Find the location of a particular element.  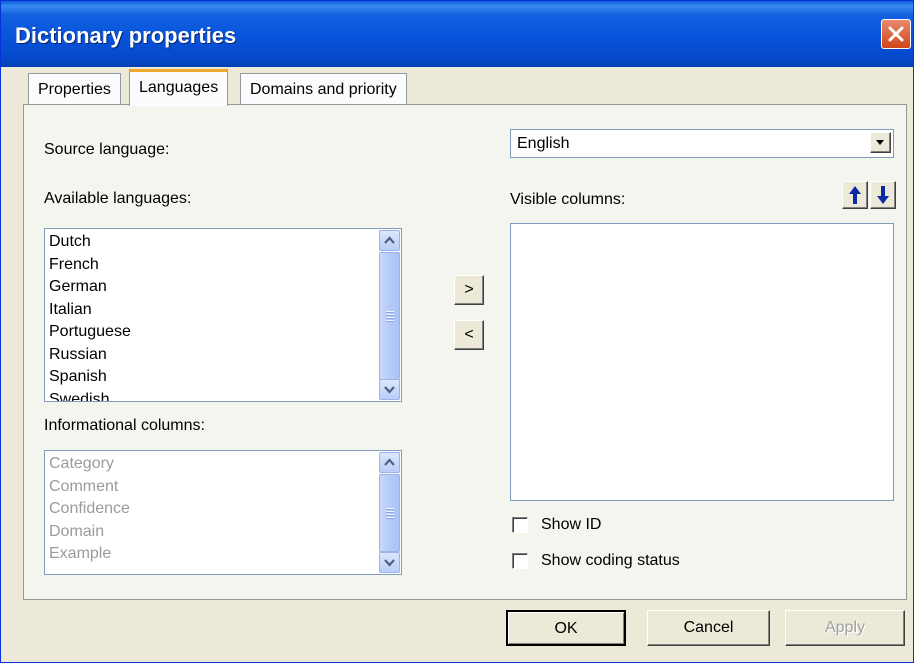

ok-button: OK is located at coordinates (566, 628).